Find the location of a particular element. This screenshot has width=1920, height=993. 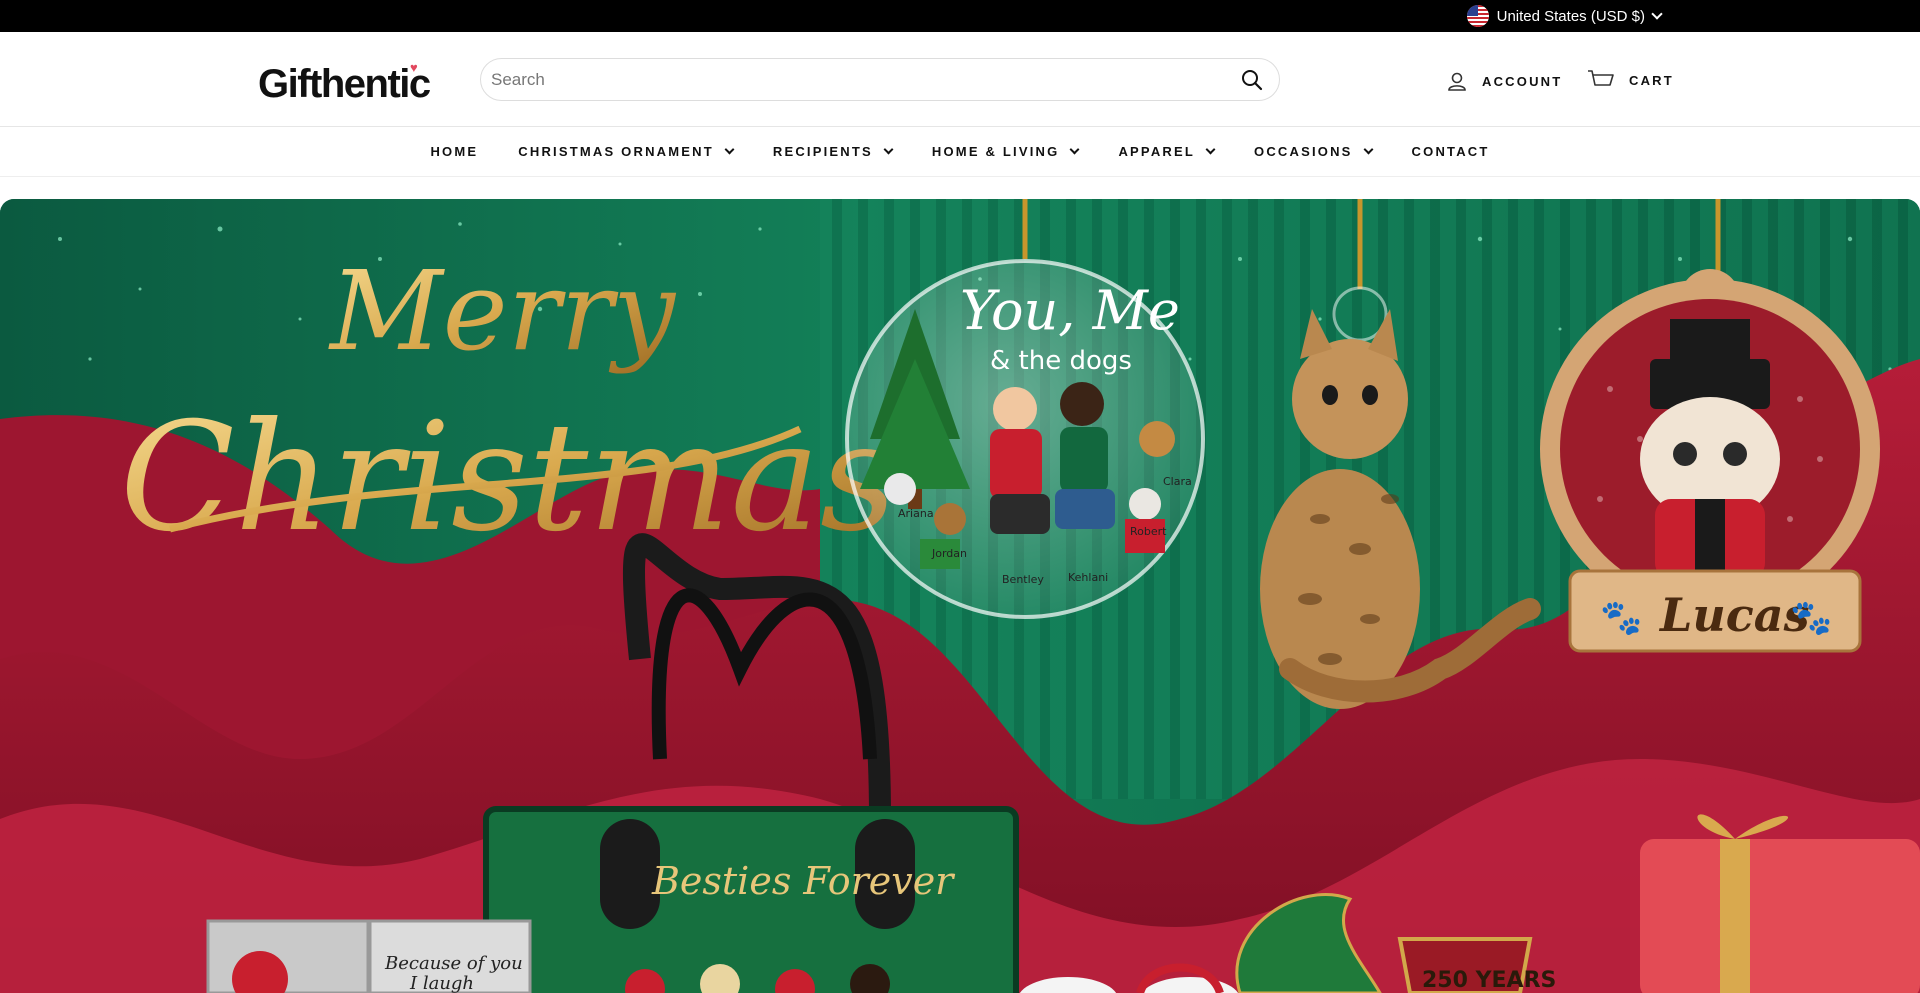

tumbler-text: I laugh is located at coordinates (441, 983).